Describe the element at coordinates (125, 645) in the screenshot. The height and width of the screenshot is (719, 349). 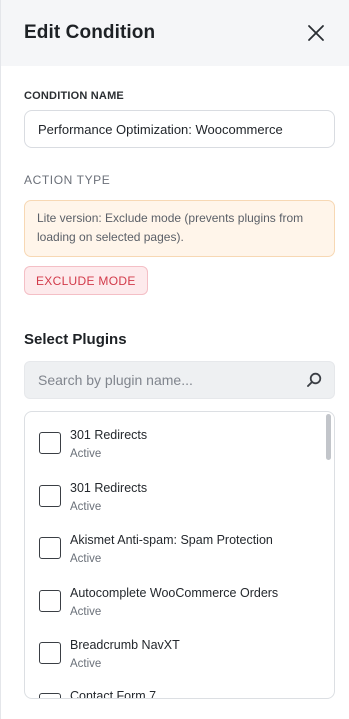
I see `plugin-name: Breadcrumb NavXT` at that location.